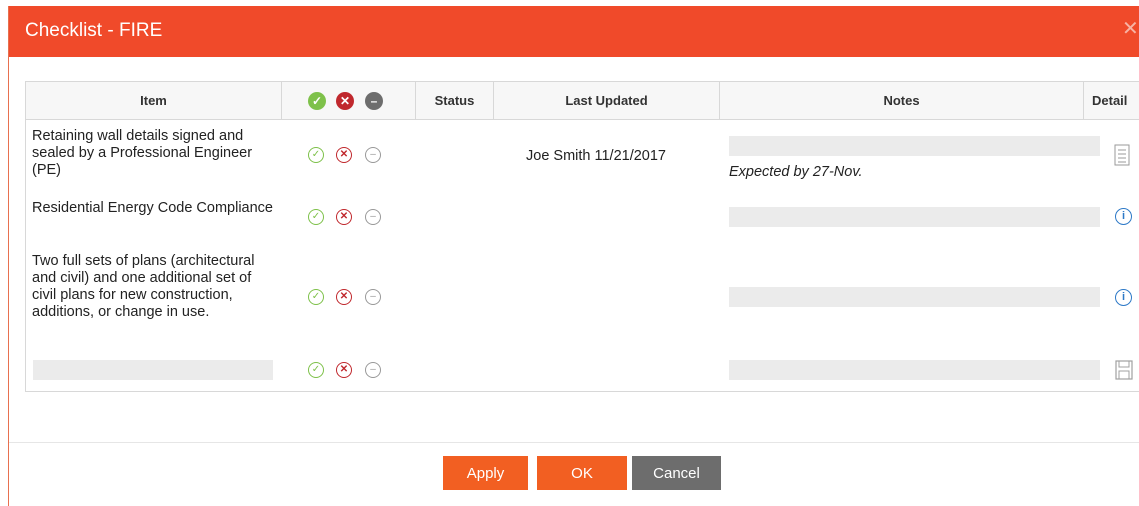 This screenshot has width=1139, height=506. What do you see at coordinates (152, 208) in the screenshot?
I see `row-item-text: Residential Energy Code Compliance` at bounding box center [152, 208].